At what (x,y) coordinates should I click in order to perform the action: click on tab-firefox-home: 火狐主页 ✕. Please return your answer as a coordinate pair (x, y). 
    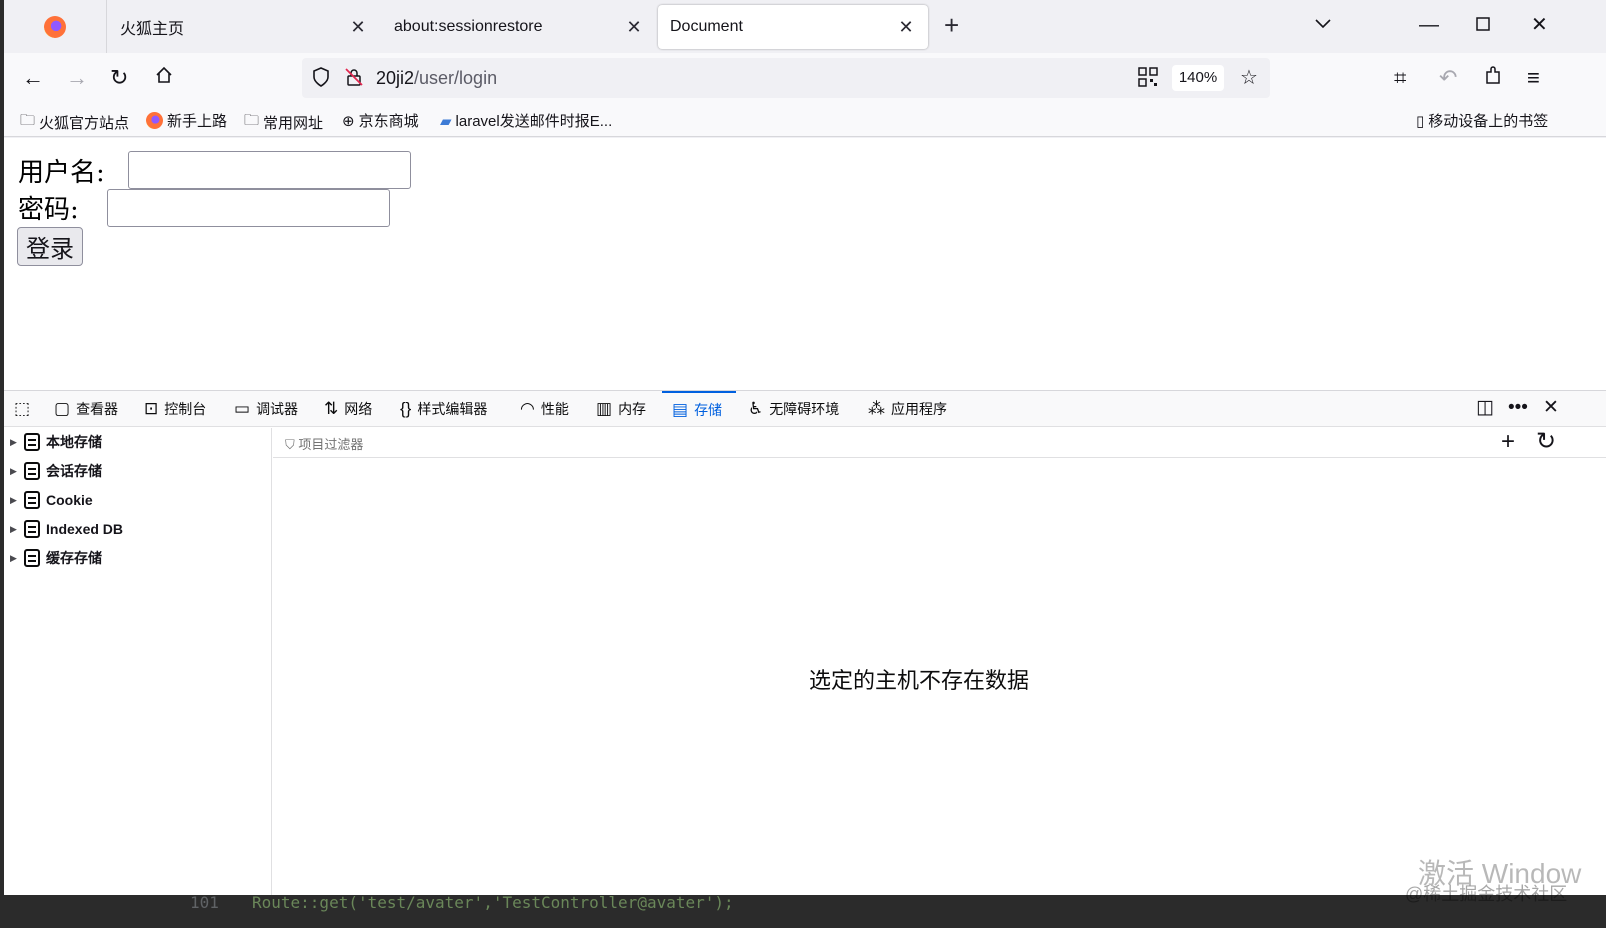
    Looking at the image, I should click on (244, 27).